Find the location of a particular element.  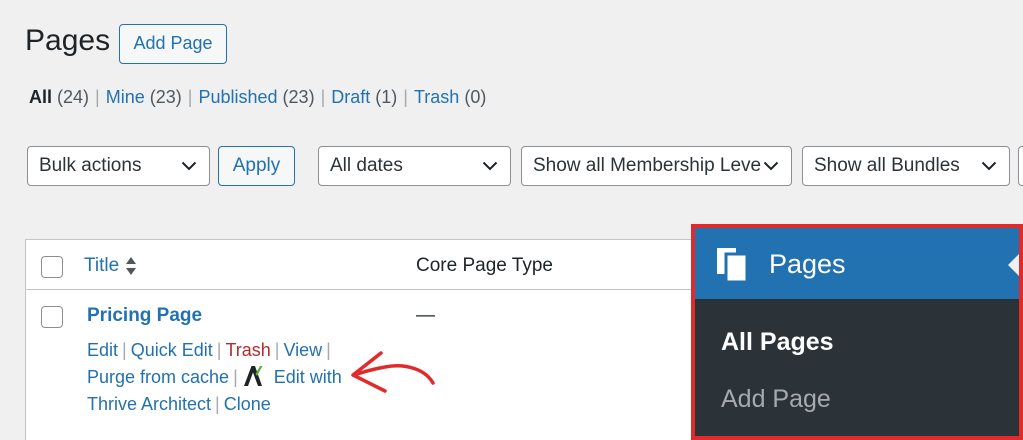

filter-trash-count: (0) is located at coordinates (475, 97).